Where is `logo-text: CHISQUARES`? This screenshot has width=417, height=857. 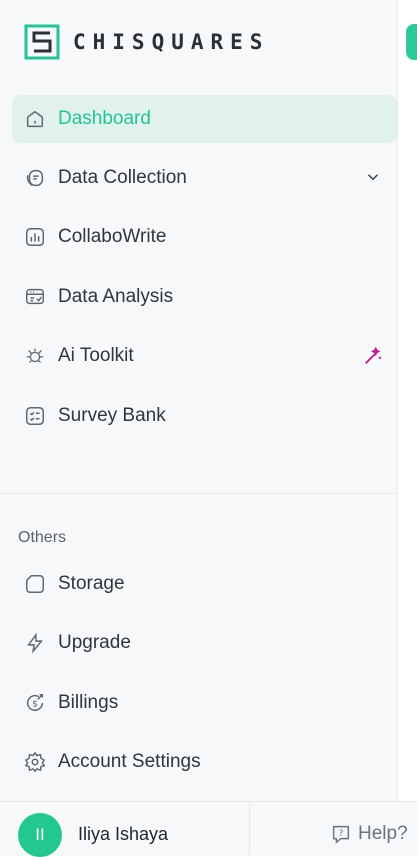
logo-text: CHISQUARES is located at coordinates (171, 42).